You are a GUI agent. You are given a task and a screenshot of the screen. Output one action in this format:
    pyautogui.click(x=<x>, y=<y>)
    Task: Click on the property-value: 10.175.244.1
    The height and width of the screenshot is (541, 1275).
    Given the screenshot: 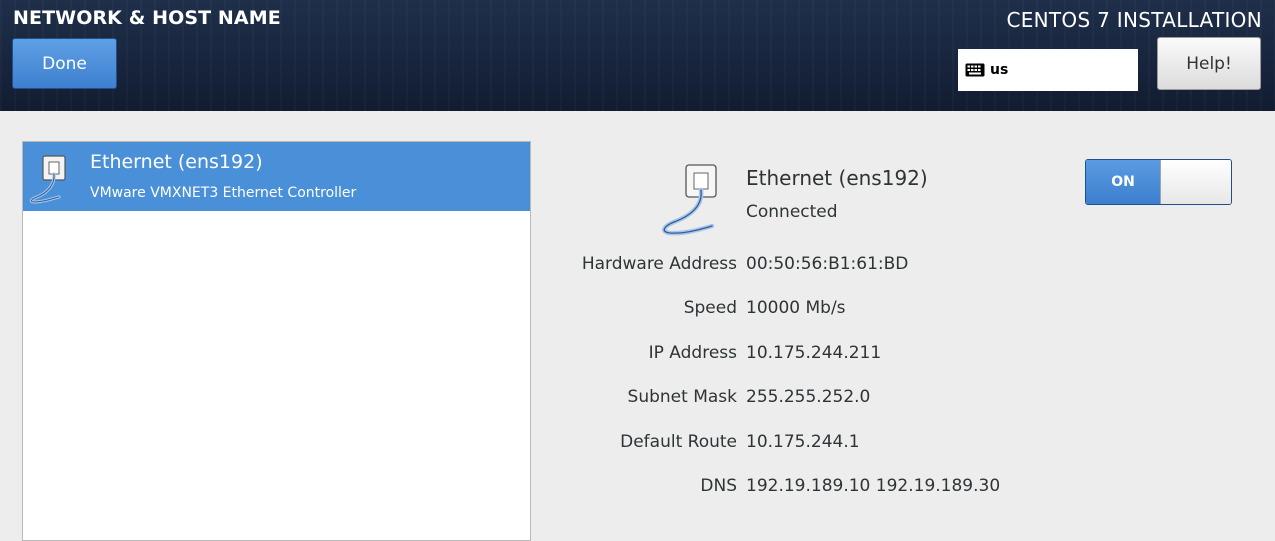 What is the action you would take?
    pyautogui.click(x=803, y=442)
    